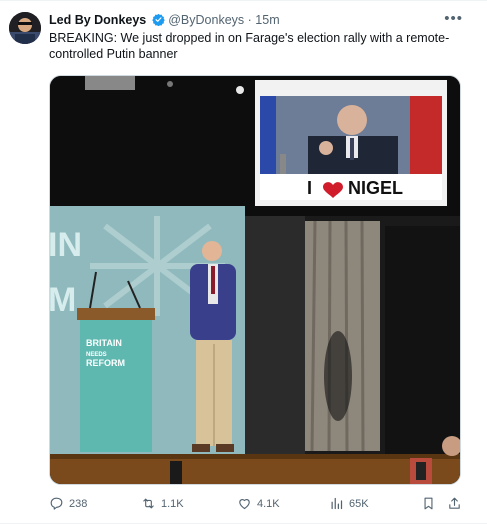  I want to click on avatar, so click(25, 28).